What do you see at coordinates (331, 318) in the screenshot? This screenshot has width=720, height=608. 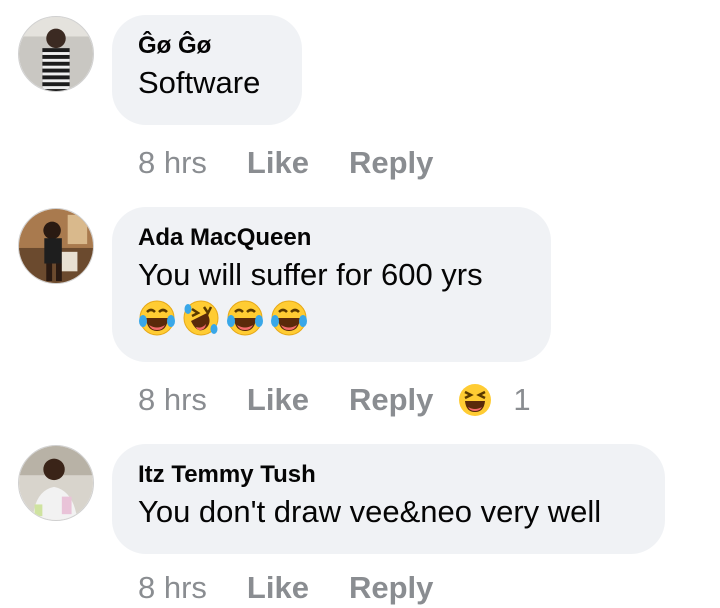 I see `emoji-row` at bounding box center [331, 318].